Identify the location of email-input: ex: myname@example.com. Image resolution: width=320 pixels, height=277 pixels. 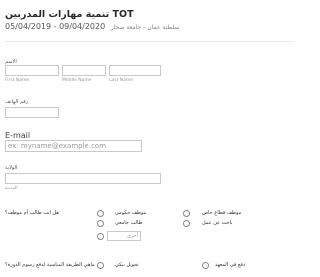
(73, 146).